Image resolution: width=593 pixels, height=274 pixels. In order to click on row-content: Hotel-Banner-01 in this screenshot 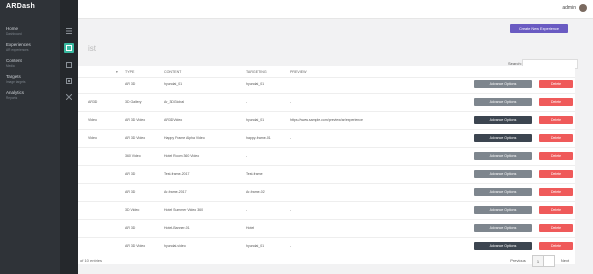, I will do `click(177, 228)`.